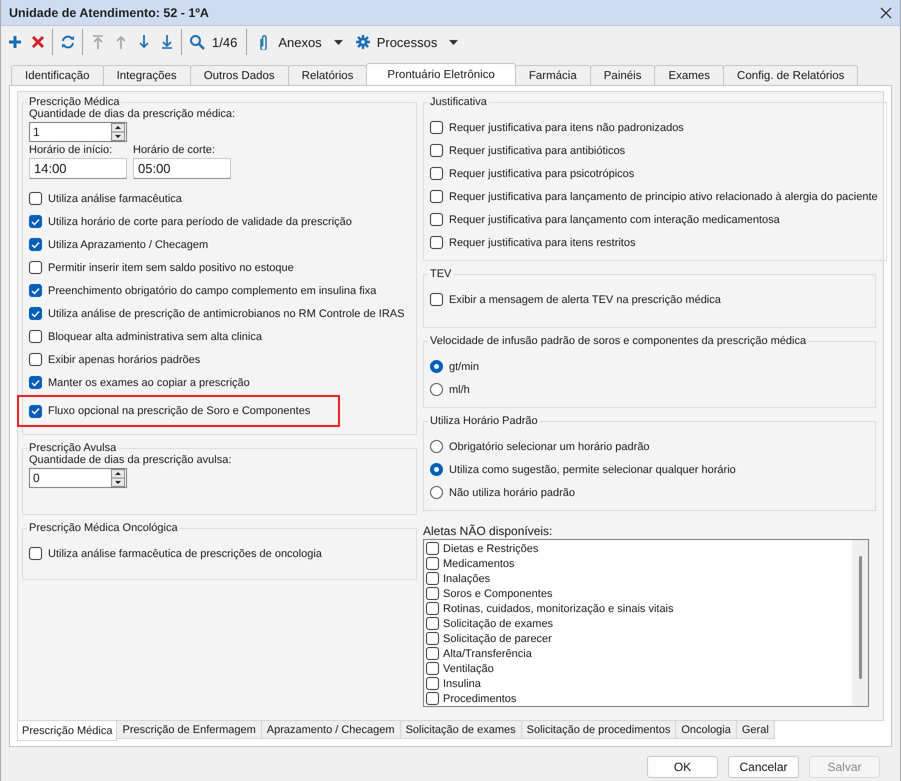  What do you see at coordinates (68, 42) in the screenshot?
I see `refresh-icon` at bounding box center [68, 42].